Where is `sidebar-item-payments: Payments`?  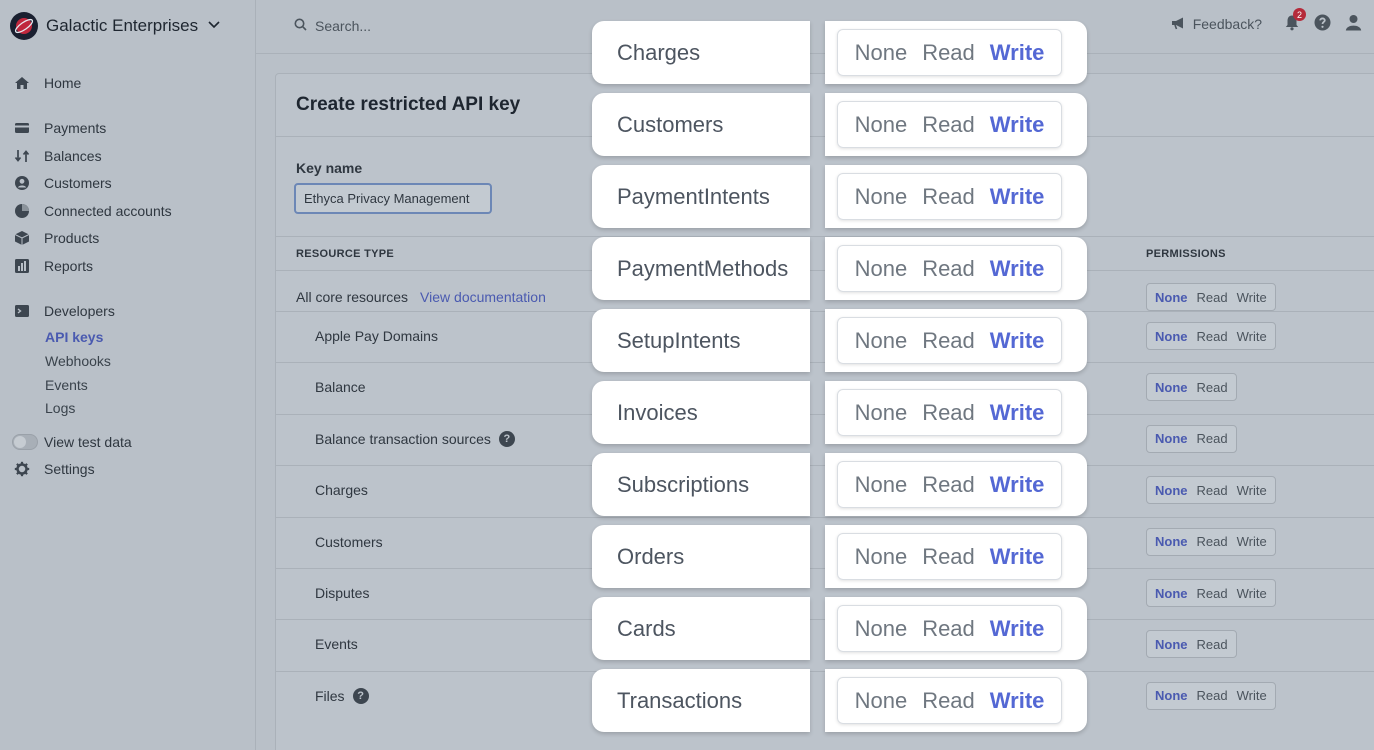 sidebar-item-payments: Payments is located at coordinates (60, 128).